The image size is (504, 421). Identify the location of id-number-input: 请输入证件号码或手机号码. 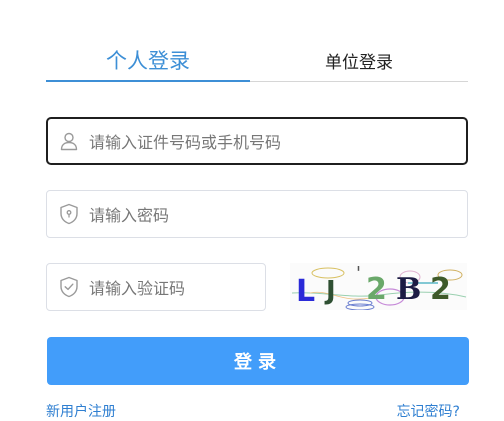
(257, 141).